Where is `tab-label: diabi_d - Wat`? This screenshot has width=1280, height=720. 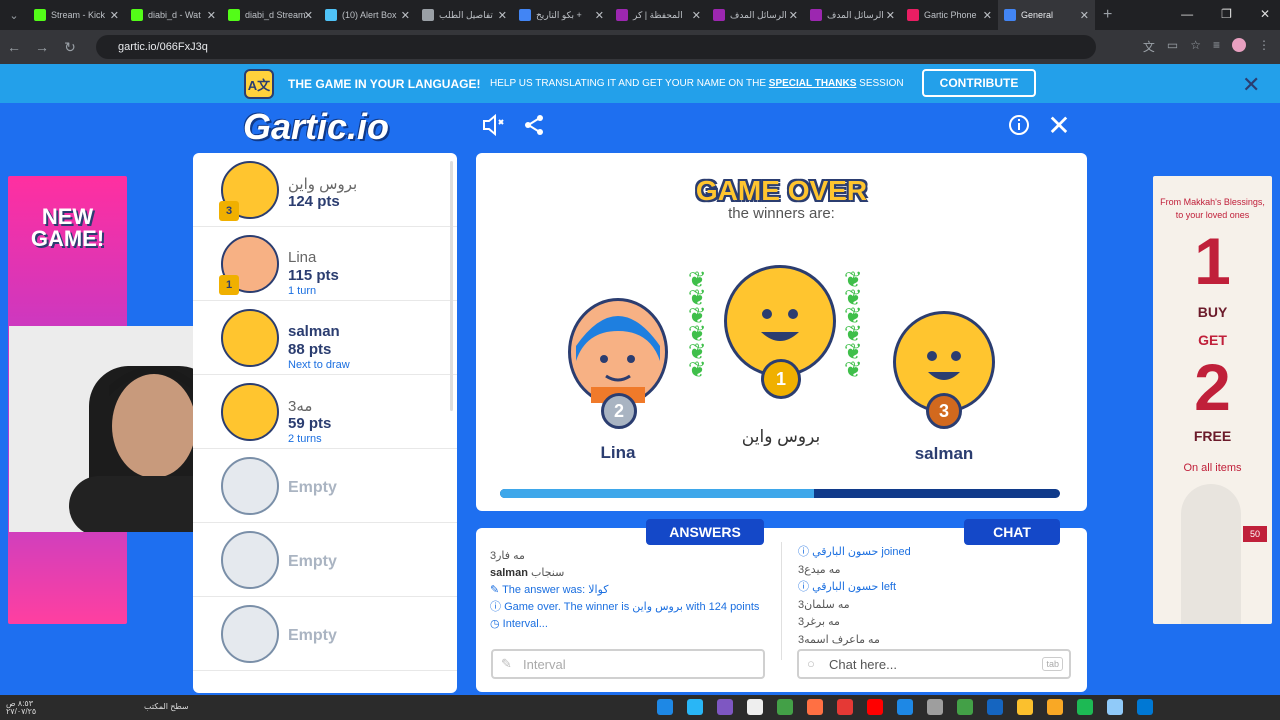 tab-label: diabi_d - Wat is located at coordinates (174, 15).